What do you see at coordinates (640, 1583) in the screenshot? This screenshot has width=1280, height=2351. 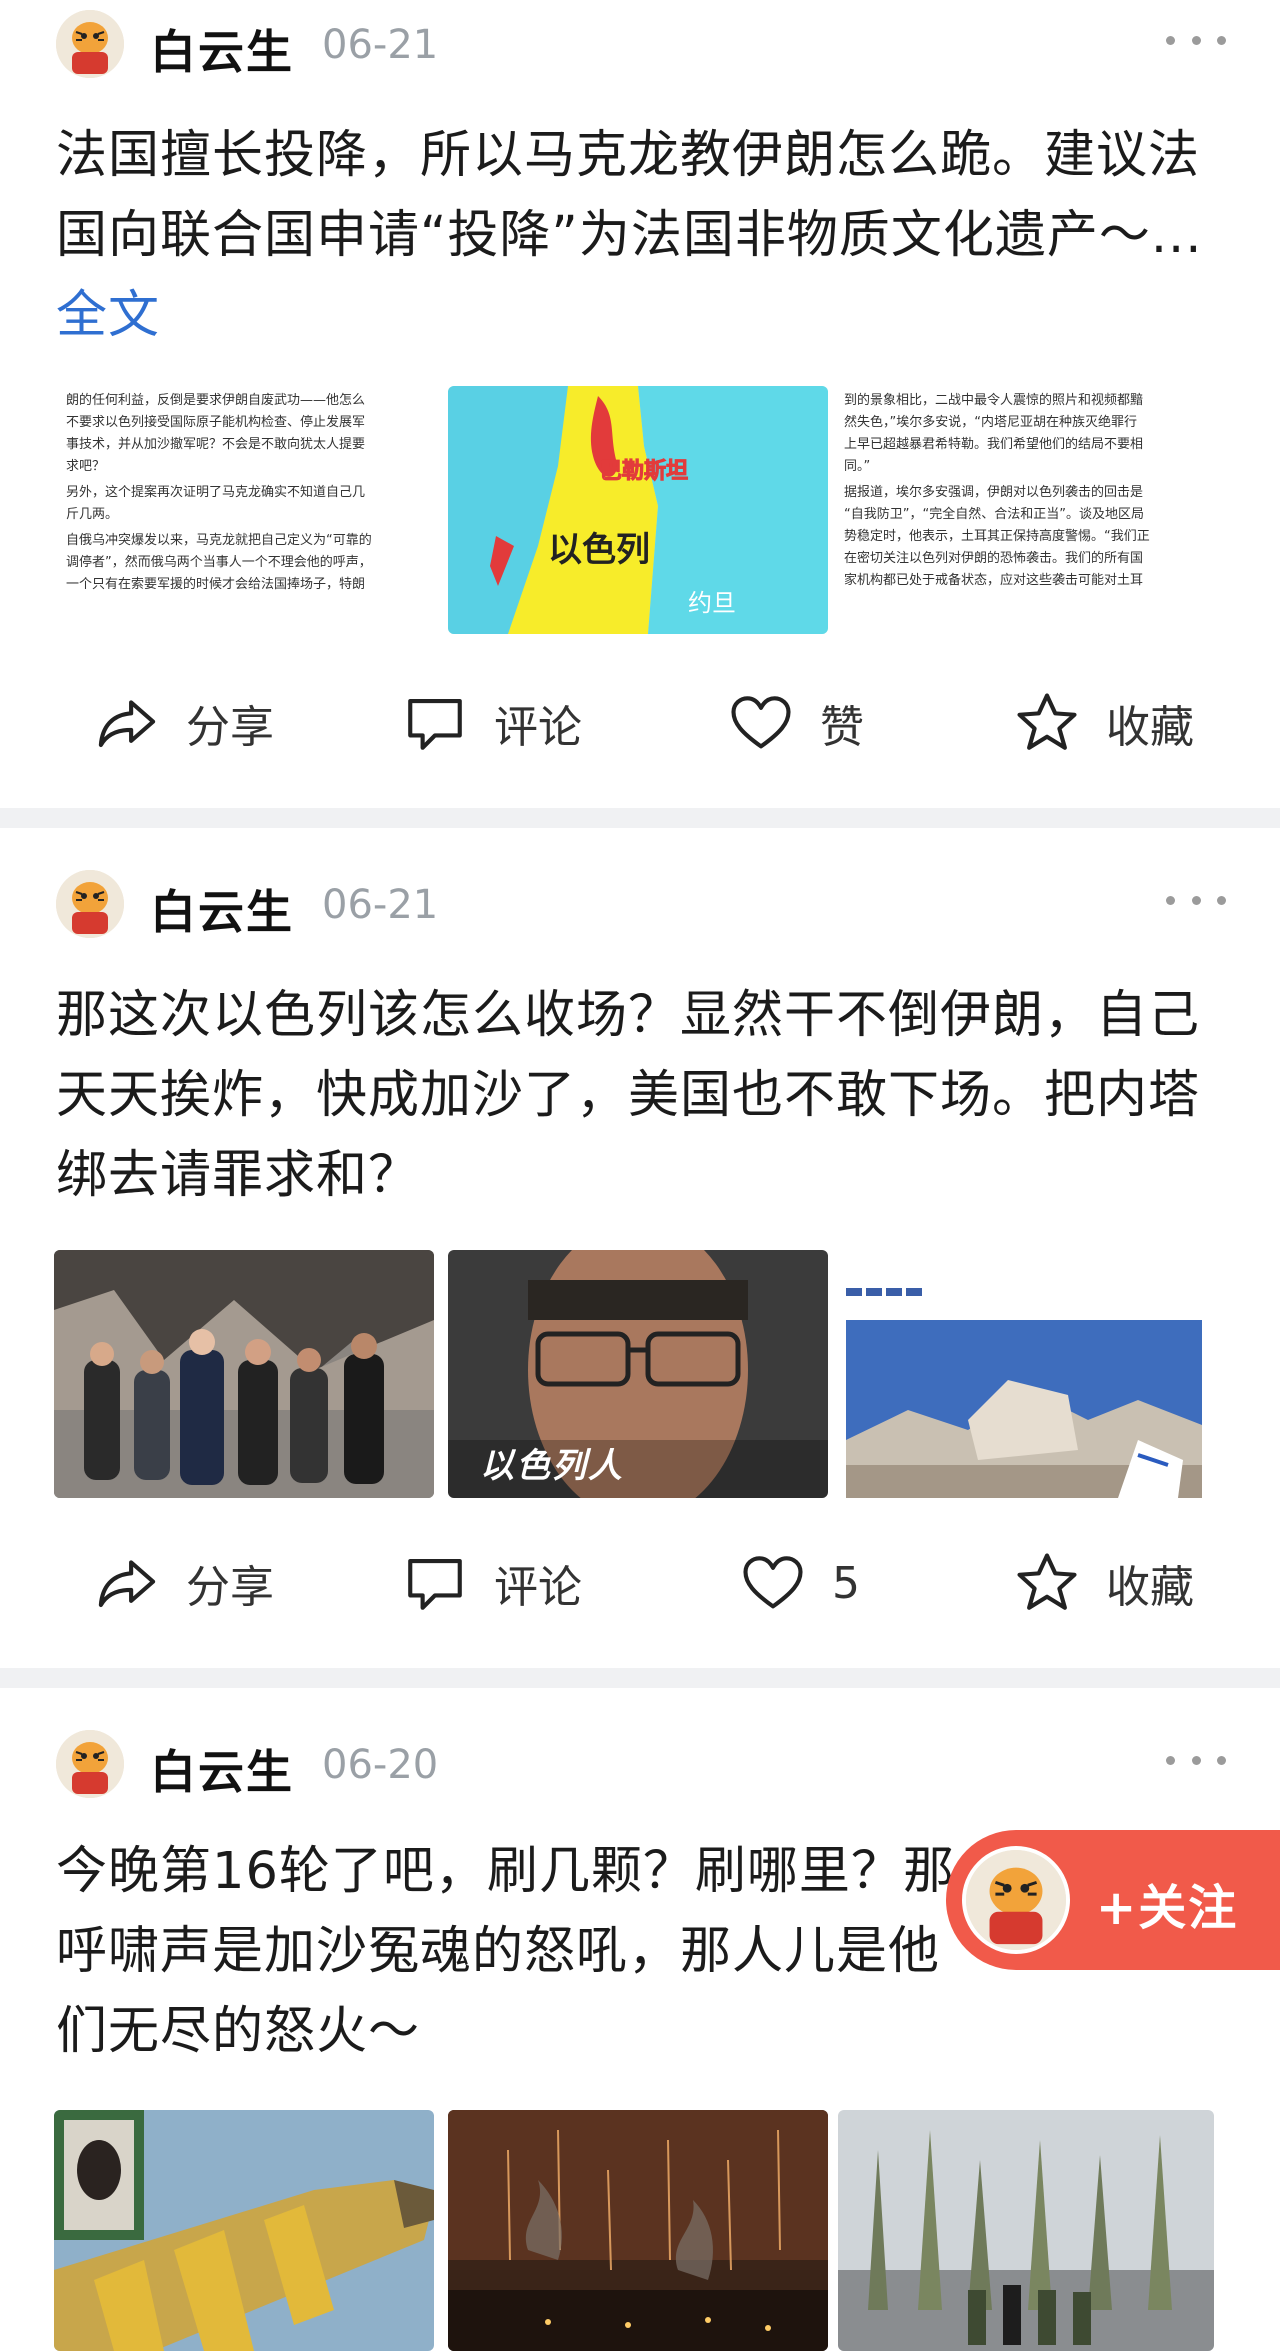 I see `action-bar: 分享 评论 5 收藏` at bounding box center [640, 1583].